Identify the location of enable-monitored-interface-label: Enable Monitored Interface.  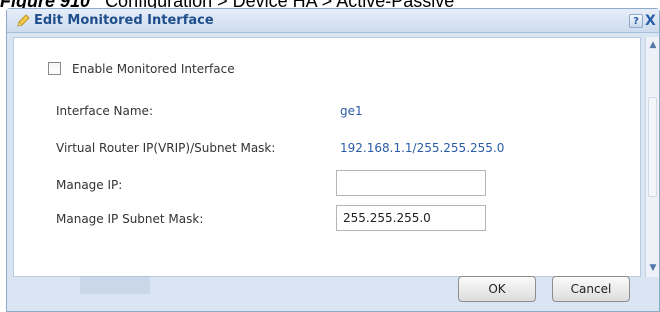
(153, 69).